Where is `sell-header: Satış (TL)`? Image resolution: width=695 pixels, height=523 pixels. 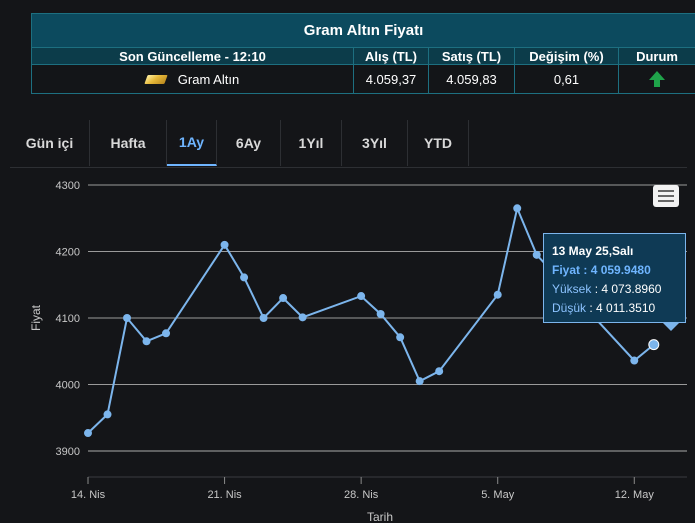
sell-header: Satış (TL) is located at coordinates (471, 56).